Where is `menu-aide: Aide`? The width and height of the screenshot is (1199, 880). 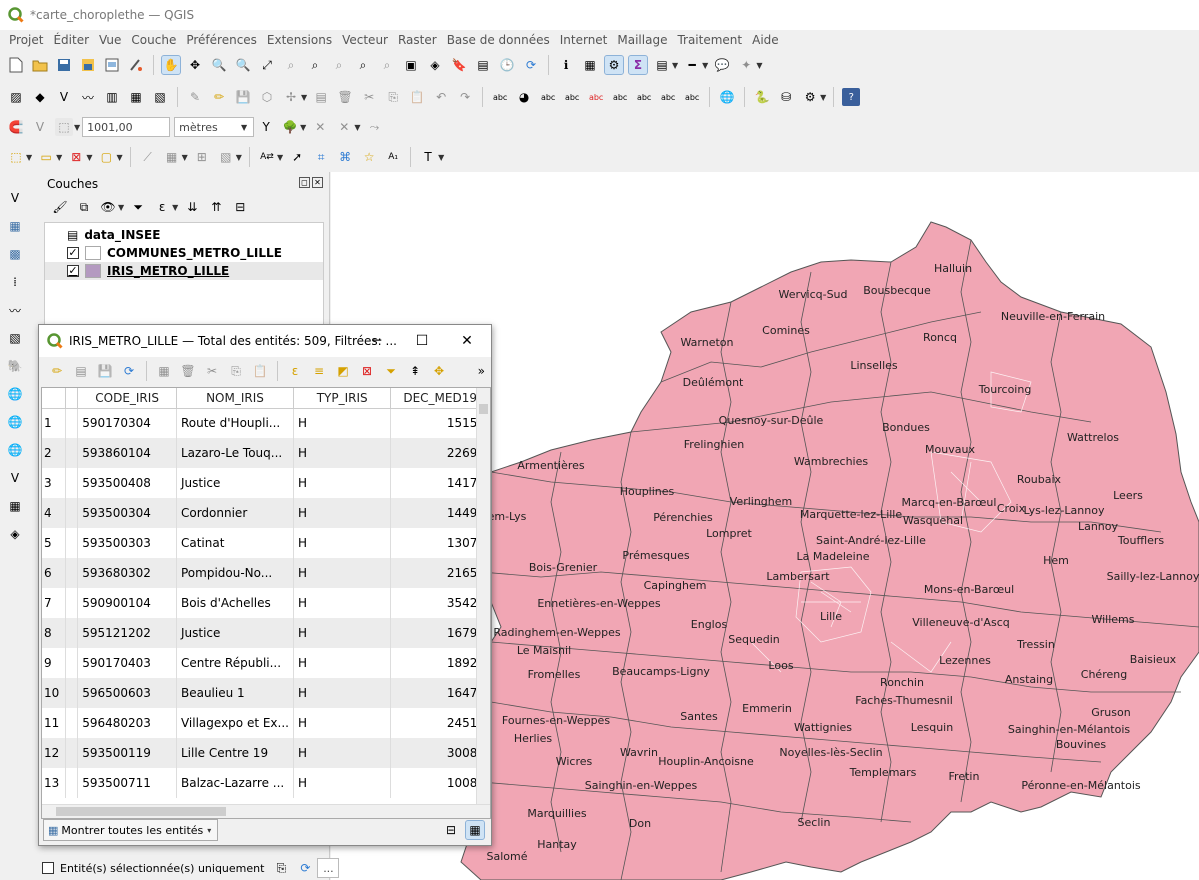 menu-aide: Aide is located at coordinates (765, 40).